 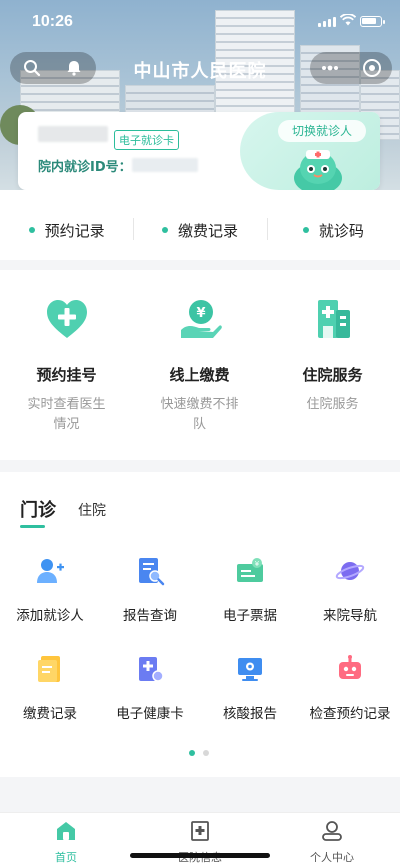 I want to click on quick-link-label: 缴费记录, so click(x=207, y=230).